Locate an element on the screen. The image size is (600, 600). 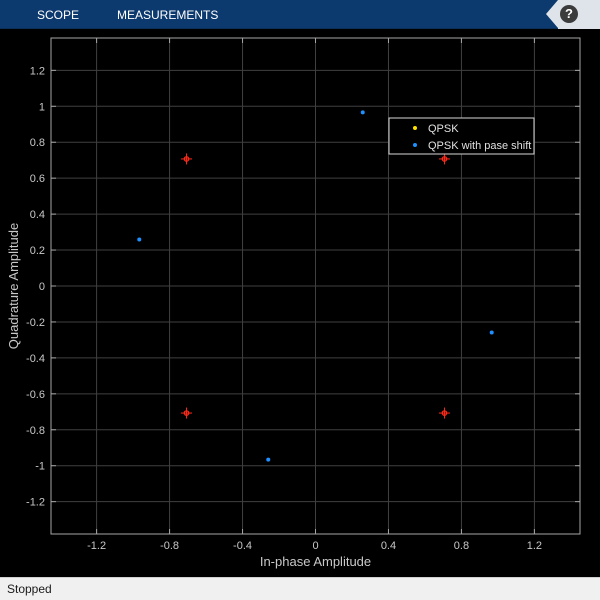
y-tick-label: -1 is located at coordinates (40, 467).